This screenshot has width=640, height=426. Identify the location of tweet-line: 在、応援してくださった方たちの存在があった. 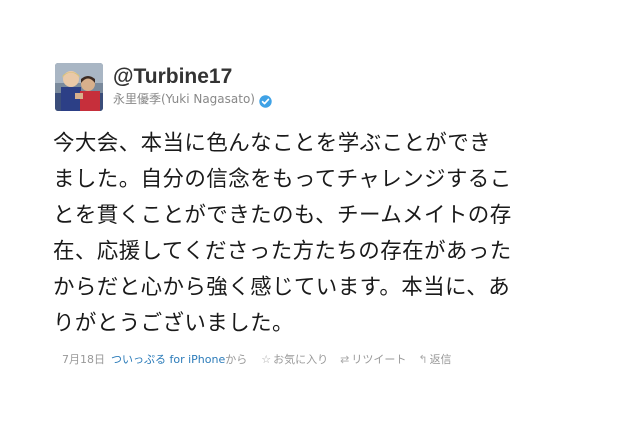
(282, 251).